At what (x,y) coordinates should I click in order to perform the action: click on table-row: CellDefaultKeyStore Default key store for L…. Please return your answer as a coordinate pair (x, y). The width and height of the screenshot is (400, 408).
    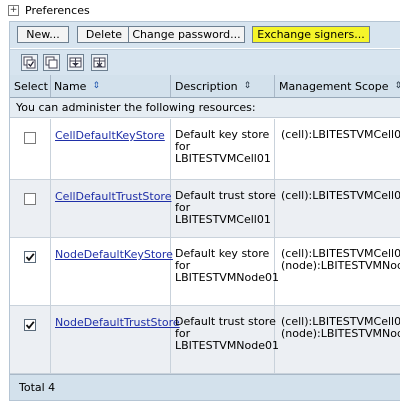
    Looking at the image, I should click on (205, 149).